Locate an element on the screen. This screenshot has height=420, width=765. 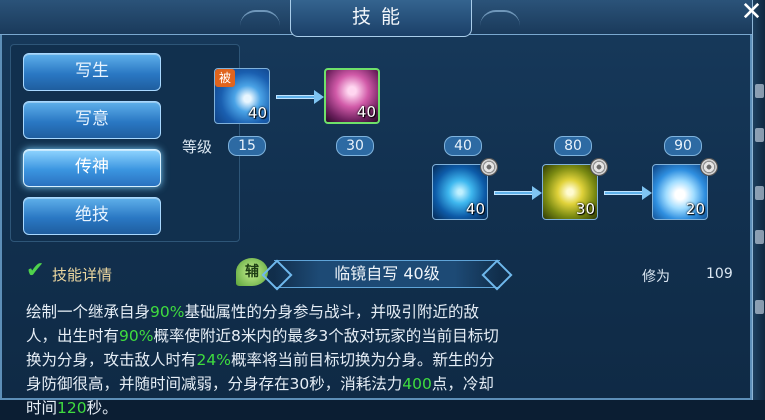
skill-level: 20 is located at coordinates (695, 209).